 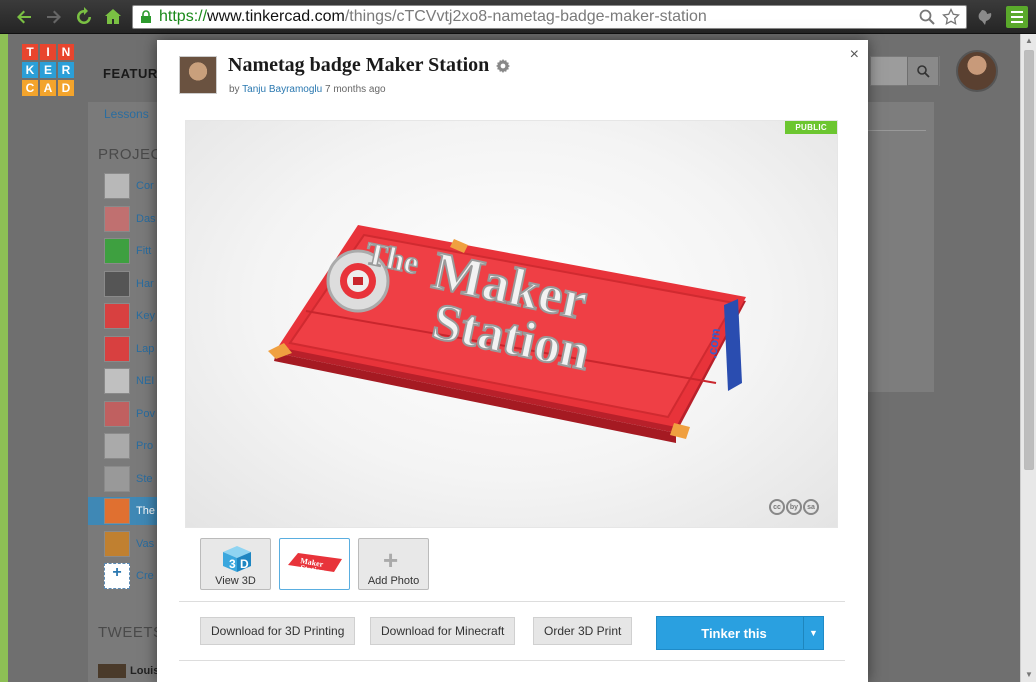 What do you see at coordinates (237, 559) in the screenshot?
I see `3d-cube-icon: 3 D` at bounding box center [237, 559].